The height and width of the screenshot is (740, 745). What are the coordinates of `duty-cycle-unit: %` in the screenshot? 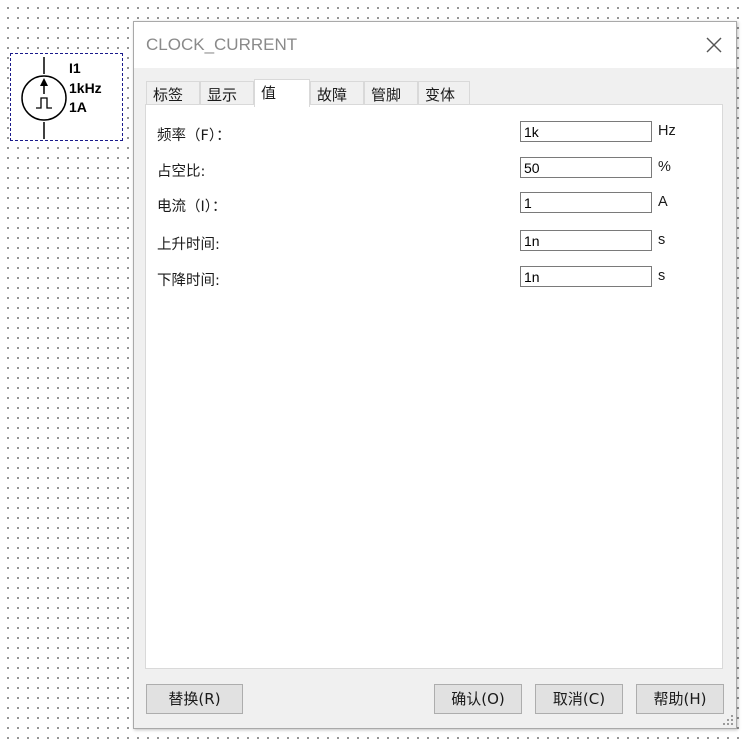 It's located at (664, 167).